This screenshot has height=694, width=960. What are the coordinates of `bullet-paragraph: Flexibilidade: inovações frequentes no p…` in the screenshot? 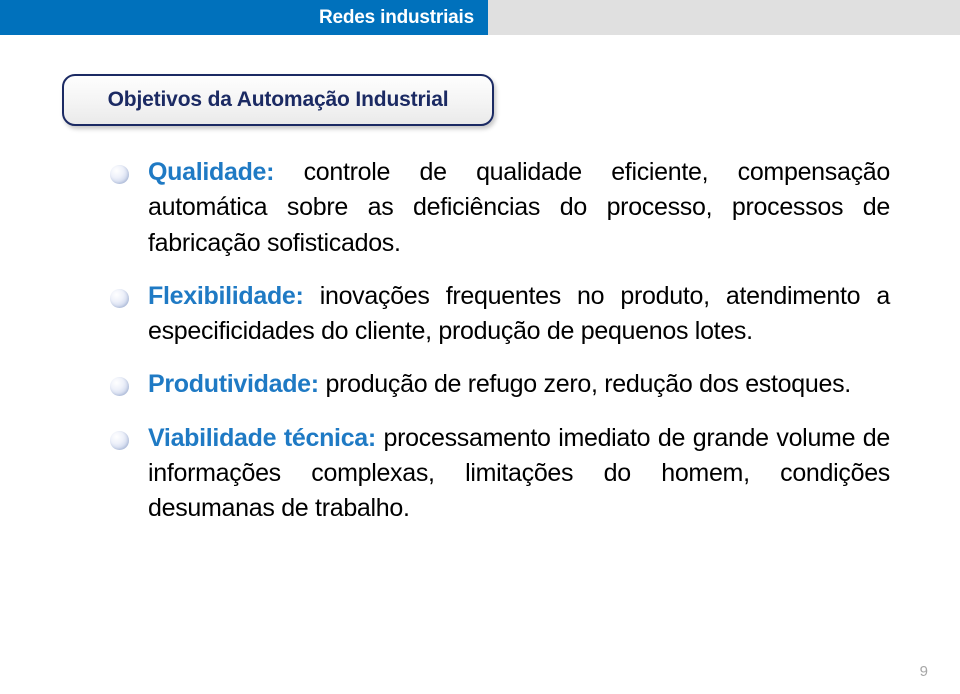 It's located at (519, 314).